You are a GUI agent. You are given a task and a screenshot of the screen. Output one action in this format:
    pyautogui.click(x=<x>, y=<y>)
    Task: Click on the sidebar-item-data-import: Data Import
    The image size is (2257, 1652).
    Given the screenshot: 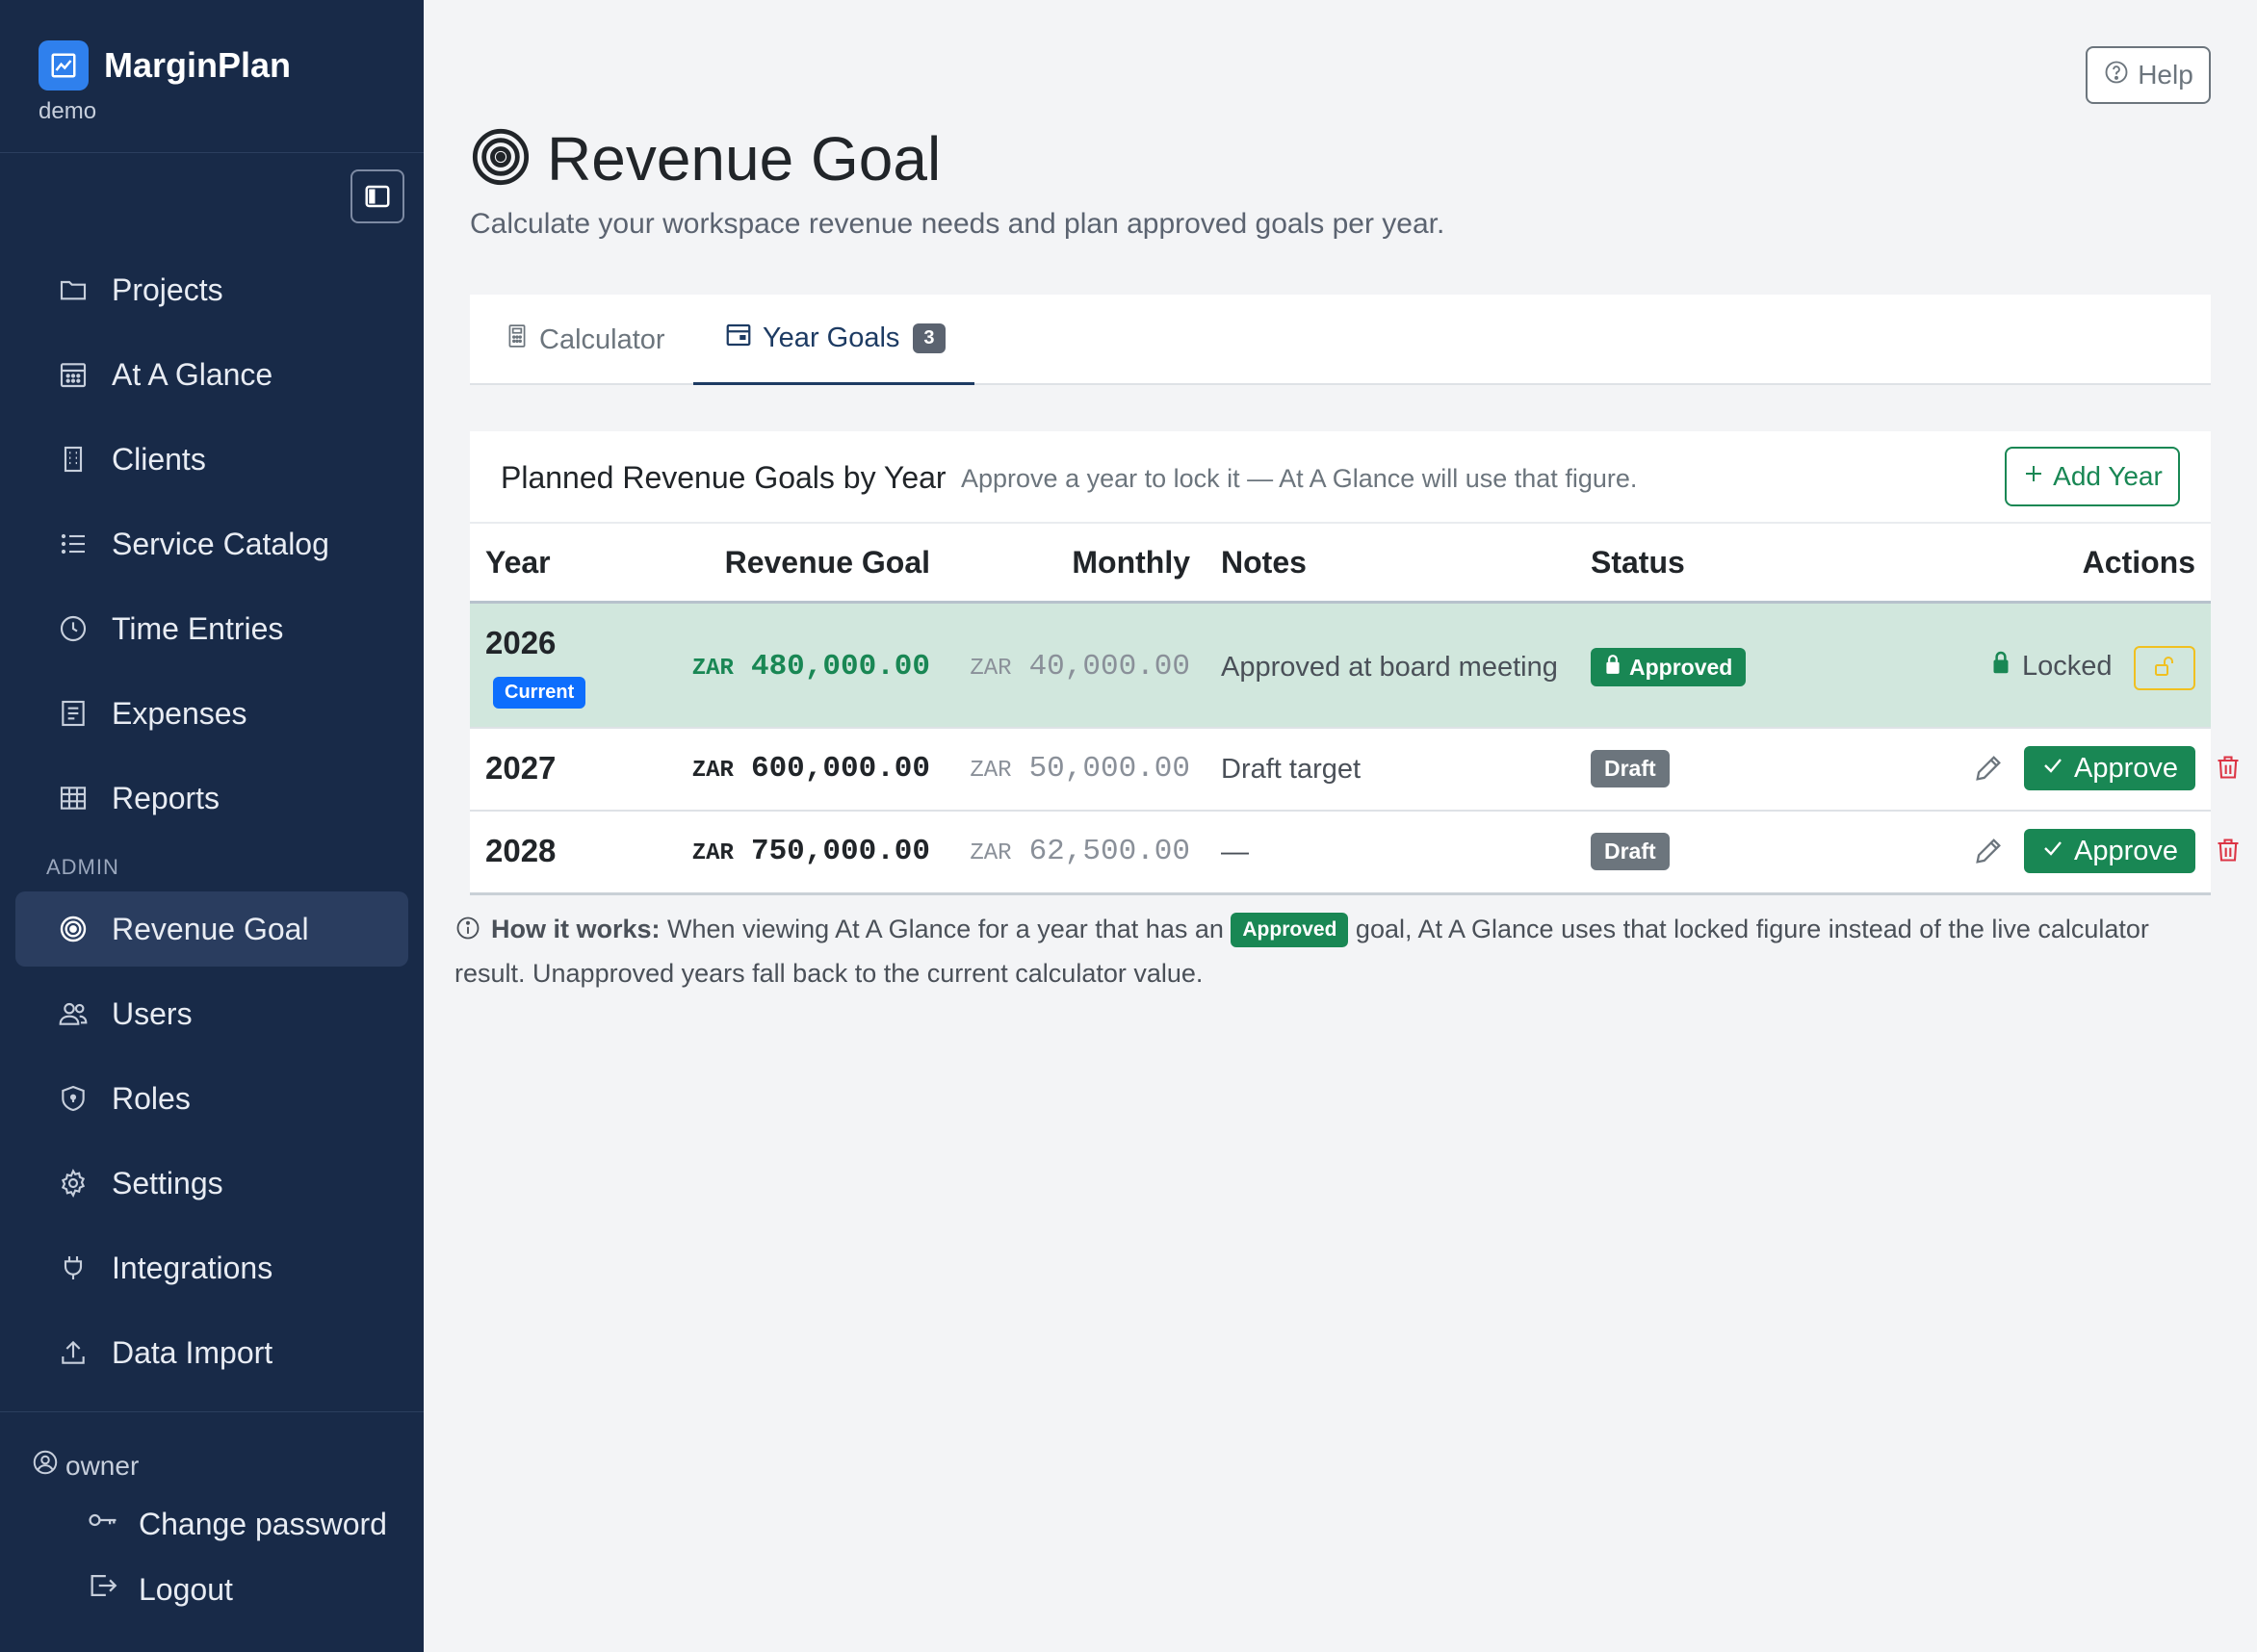 What is the action you would take?
    pyautogui.click(x=211, y=1352)
    